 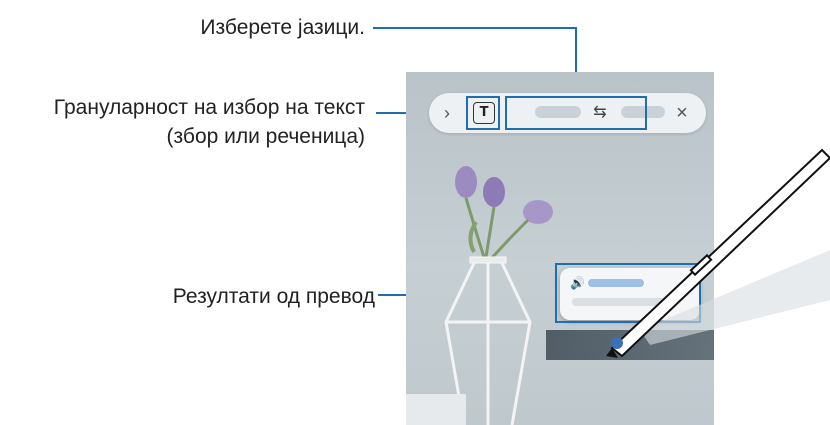 What do you see at coordinates (447, 113) in the screenshot?
I see `collapse-chevron-icon: ›` at bounding box center [447, 113].